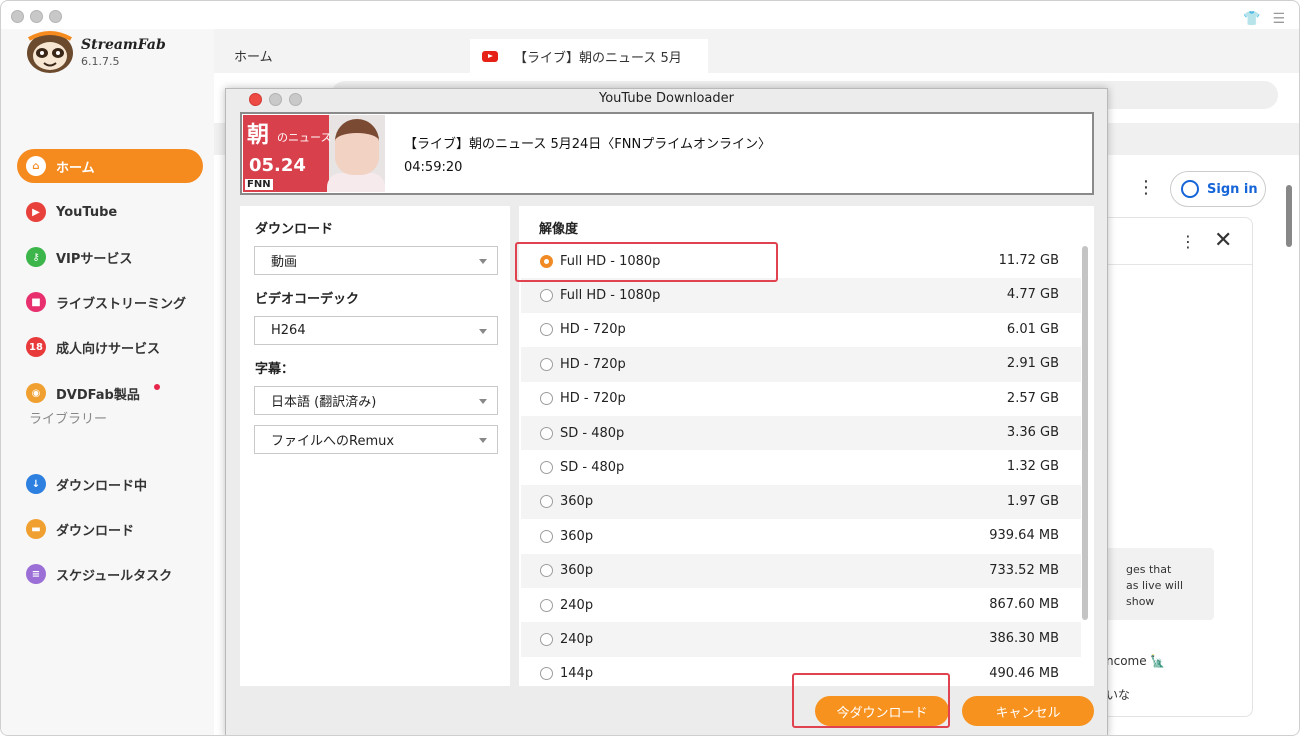 This screenshot has height=736, width=1300. What do you see at coordinates (275, 369) in the screenshot?
I see `subtitle-label: 字幕：` at bounding box center [275, 369].